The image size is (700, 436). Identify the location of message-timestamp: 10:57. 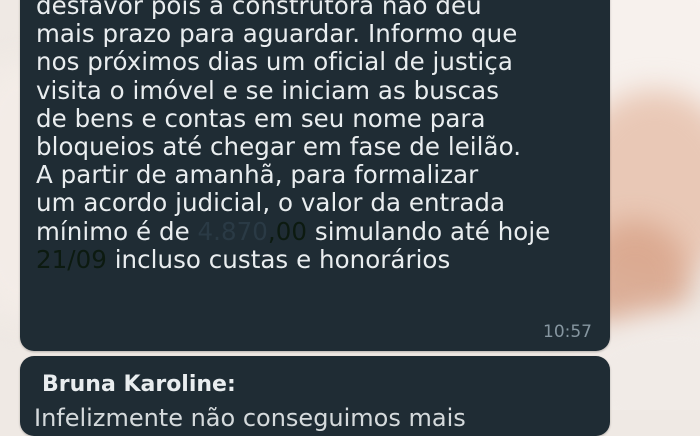
(567, 332).